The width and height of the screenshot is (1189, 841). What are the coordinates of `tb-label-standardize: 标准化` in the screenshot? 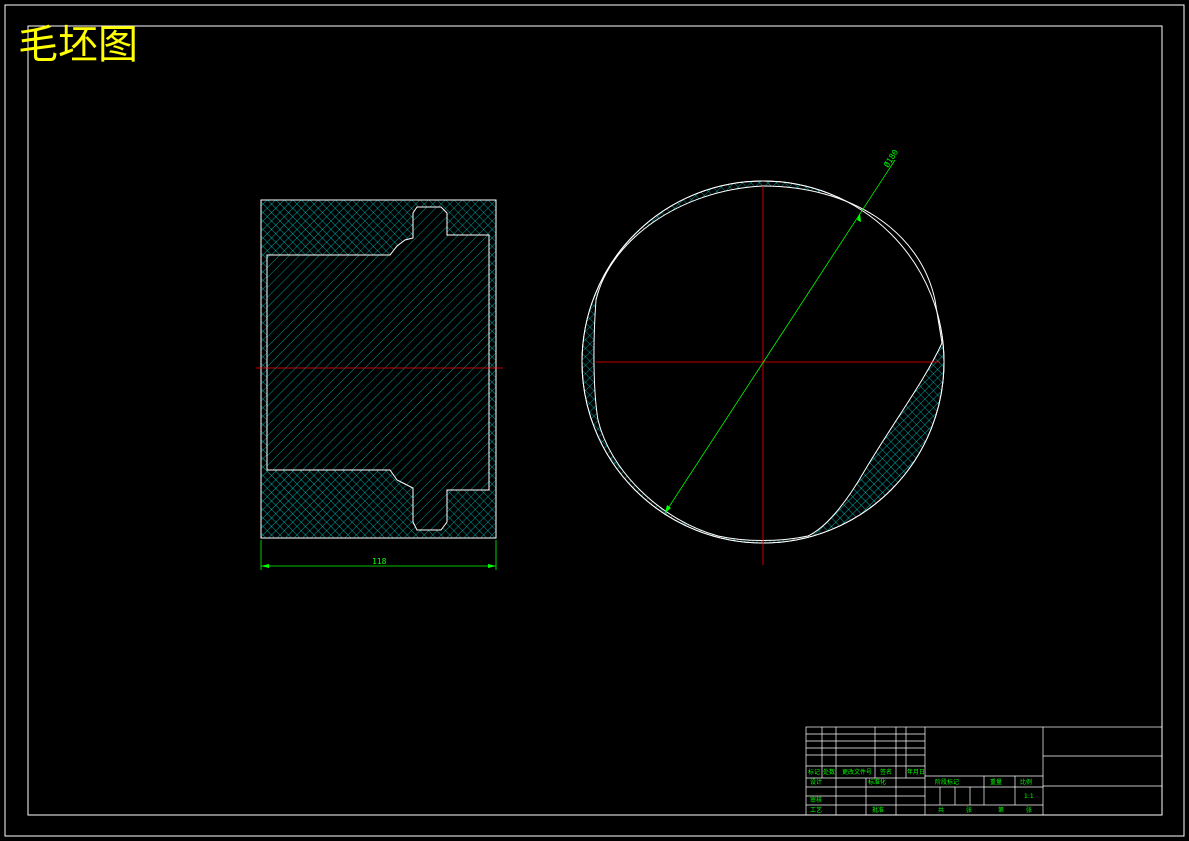 It's located at (877, 782).